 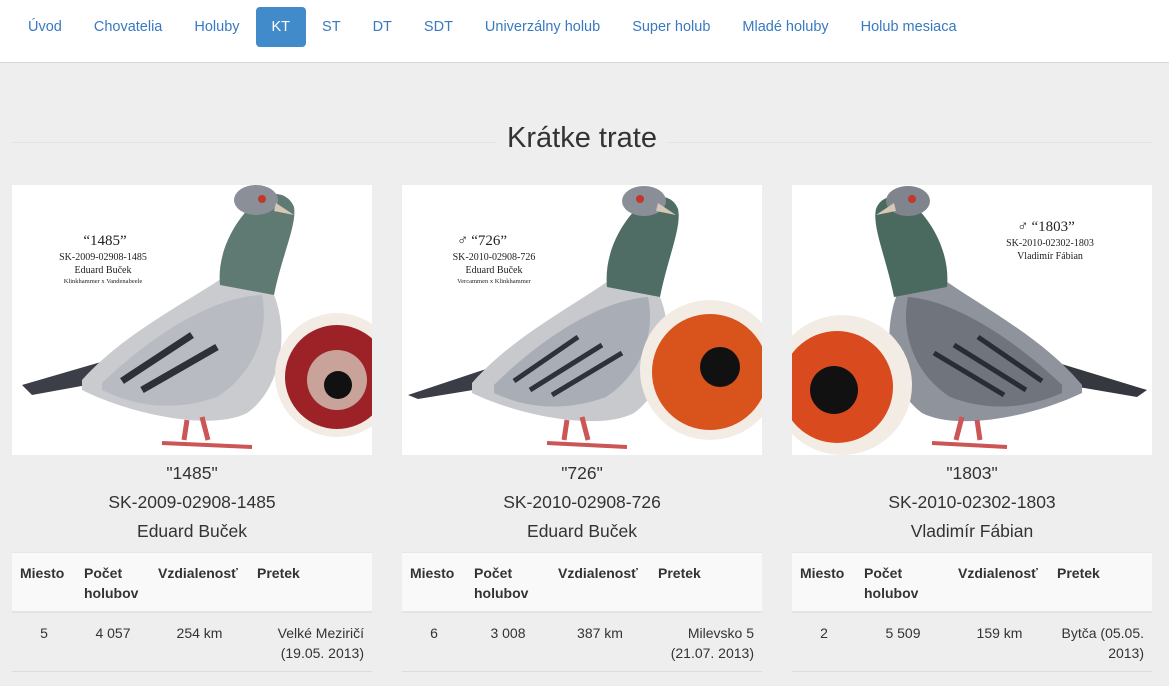 I want to click on caption-lineage: Vercammen x Klinkhammer, so click(x=494, y=281).